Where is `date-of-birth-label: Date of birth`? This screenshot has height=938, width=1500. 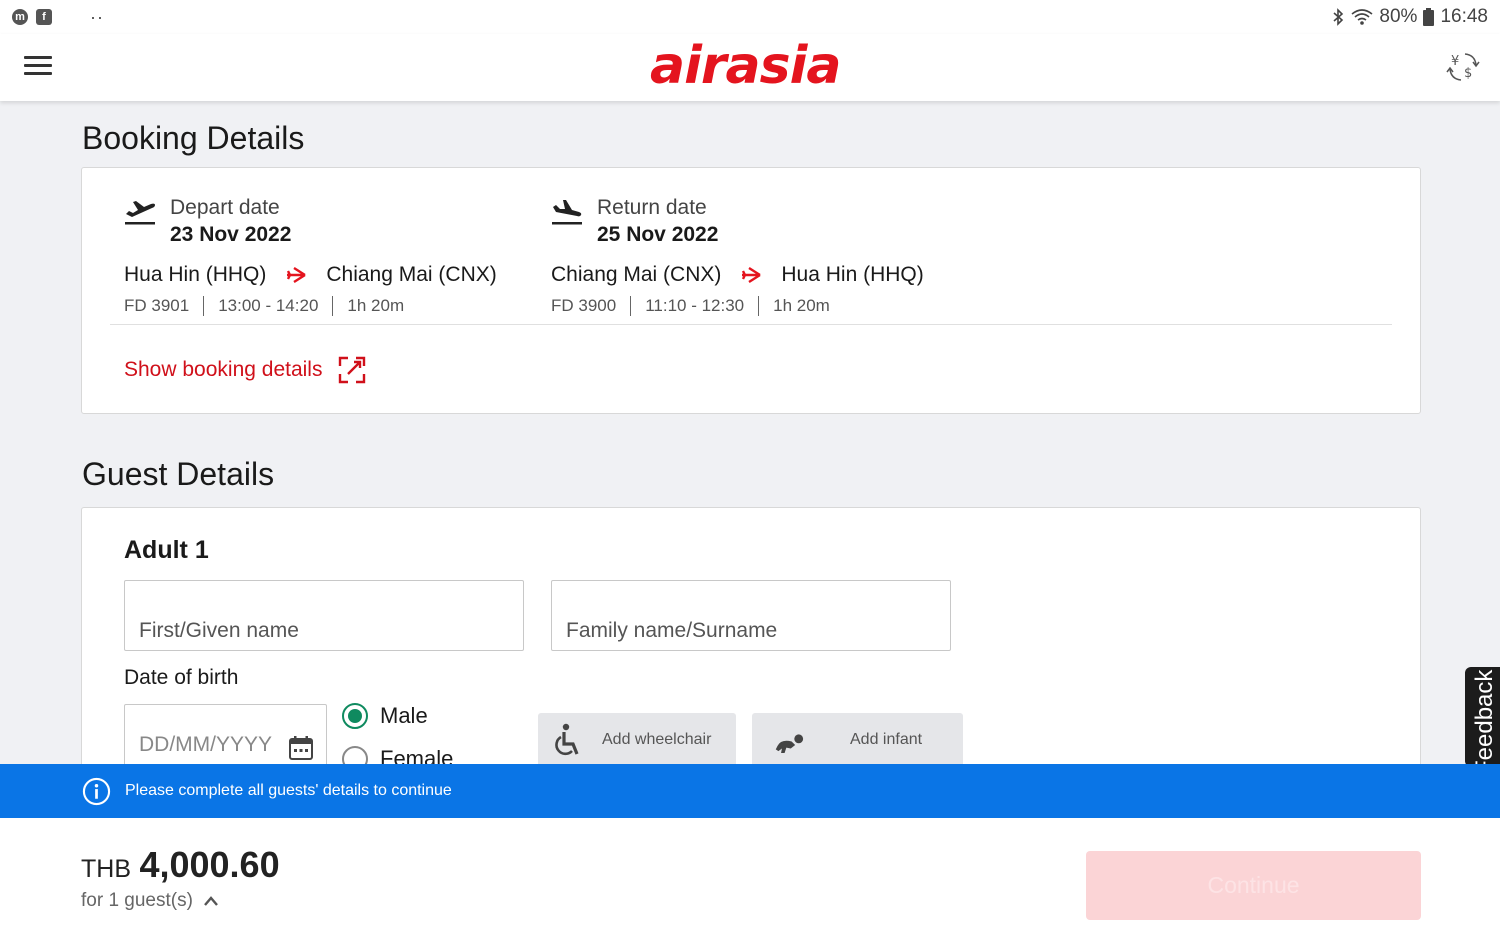 date-of-birth-label: Date of birth is located at coordinates (181, 677).